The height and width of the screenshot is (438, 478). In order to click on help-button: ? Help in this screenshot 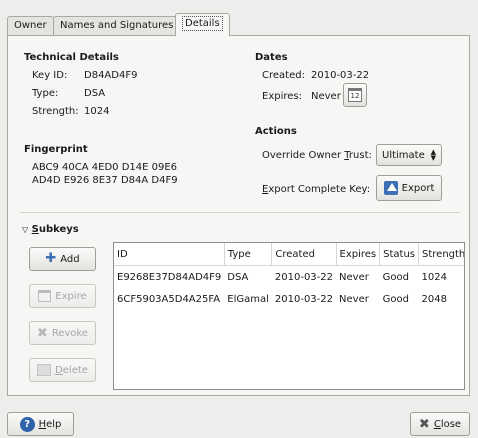, I will do `click(40, 424)`.